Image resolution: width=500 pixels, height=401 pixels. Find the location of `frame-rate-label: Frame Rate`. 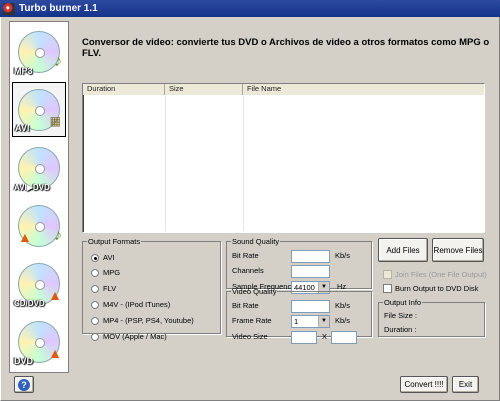

frame-rate-label: Frame Rate is located at coordinates (252, 320).